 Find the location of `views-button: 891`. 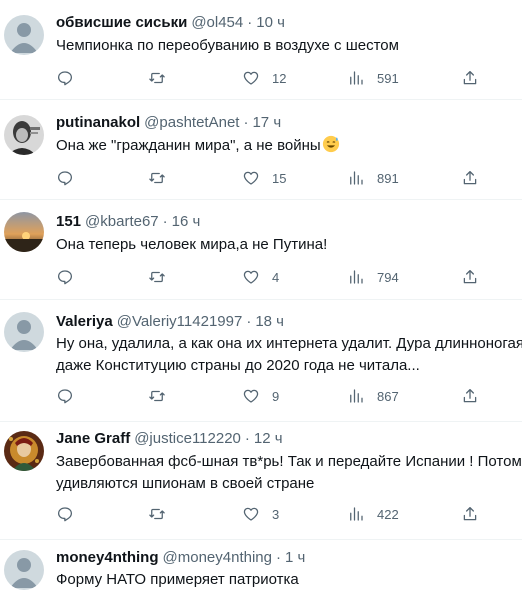

views-button: 891 is located at coordinates (373, 178).